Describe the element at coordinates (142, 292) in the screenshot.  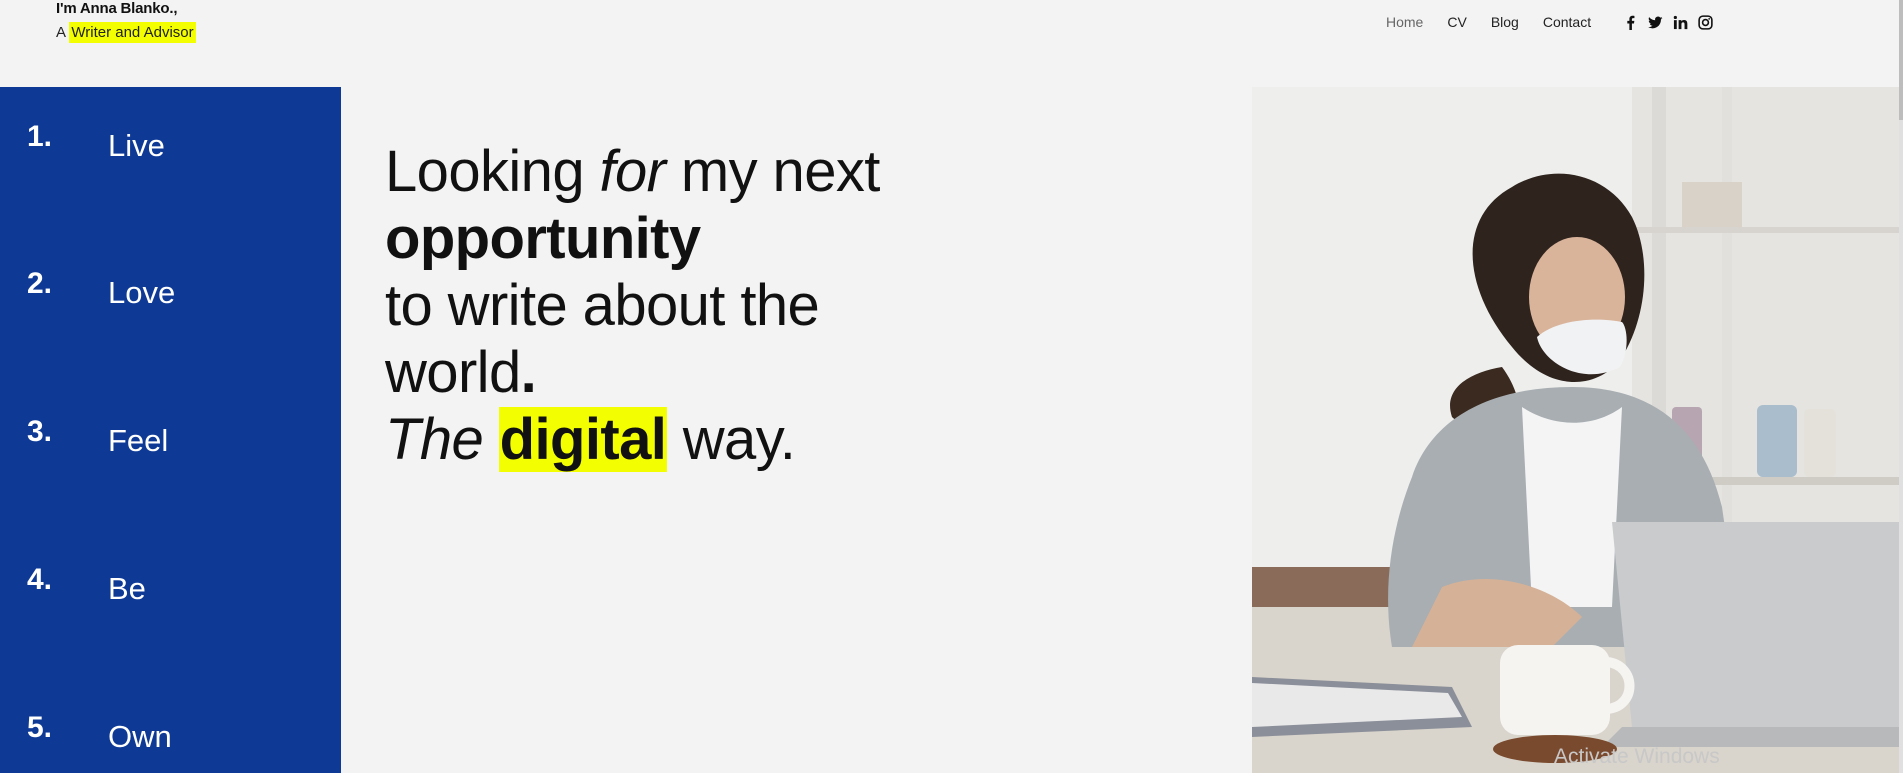
I see `sidebar-item-label: Love` at that location.